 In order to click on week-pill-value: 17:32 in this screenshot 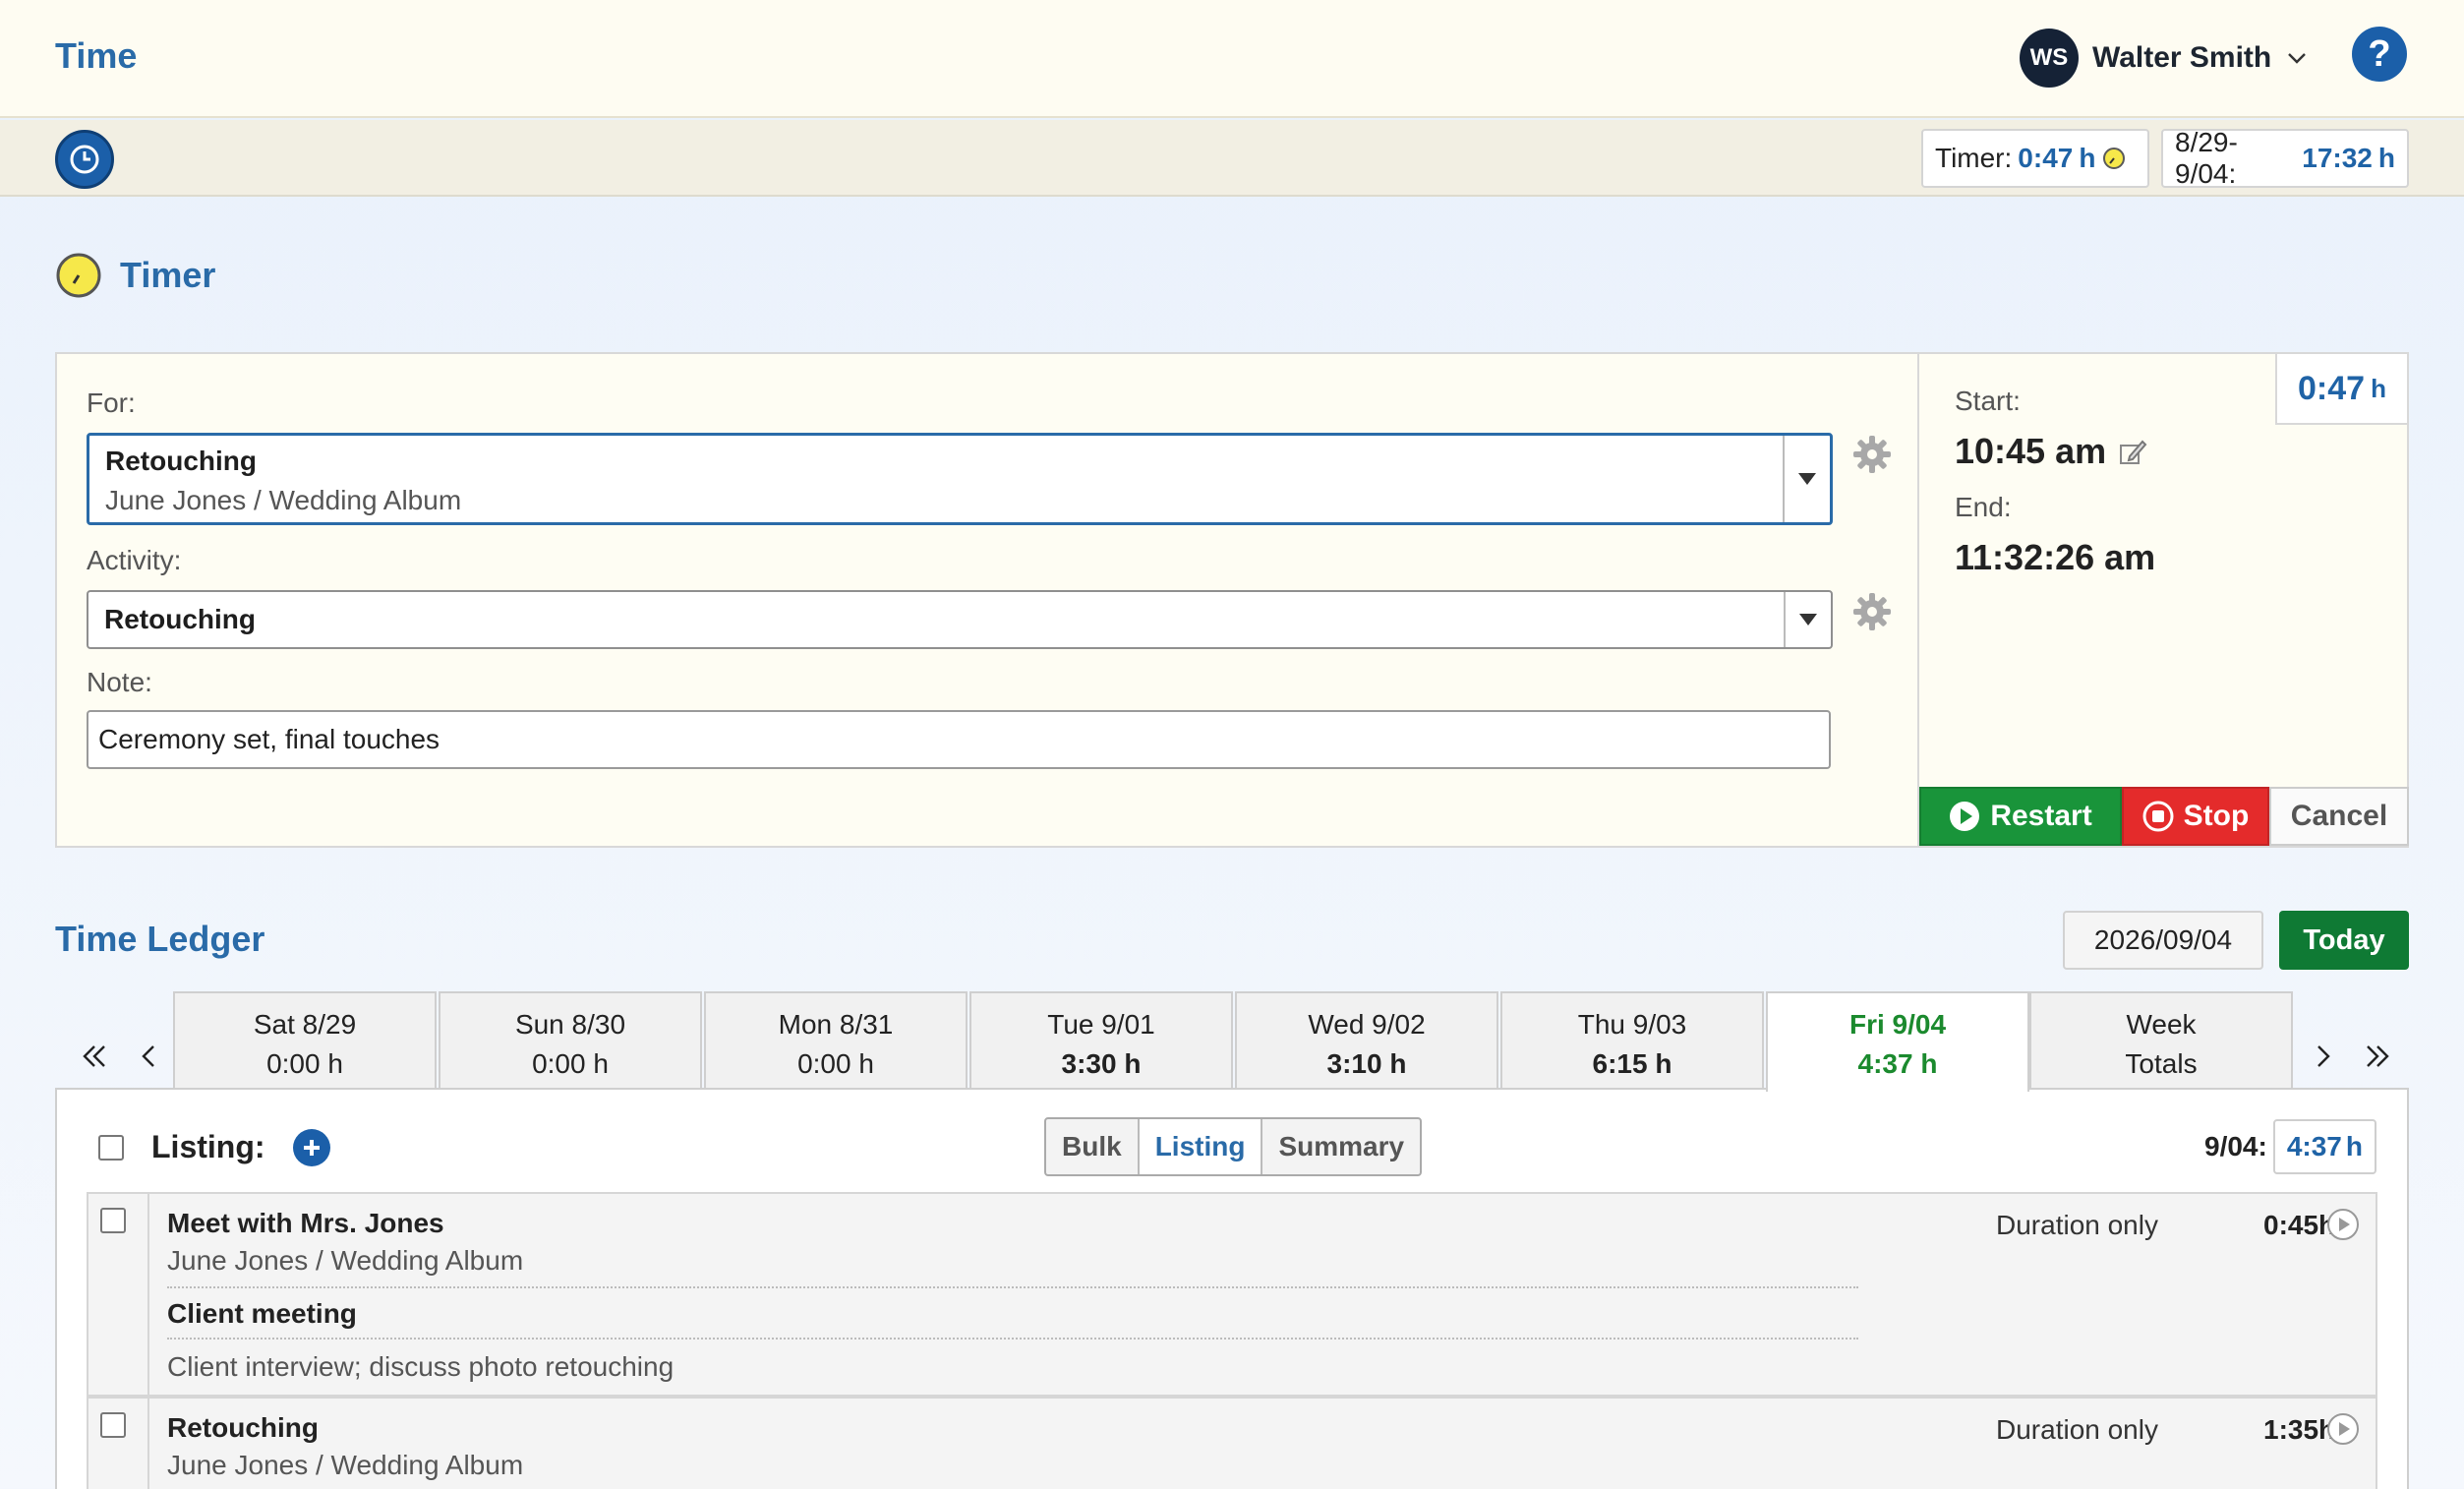, I will do `click(2337, 158)`.